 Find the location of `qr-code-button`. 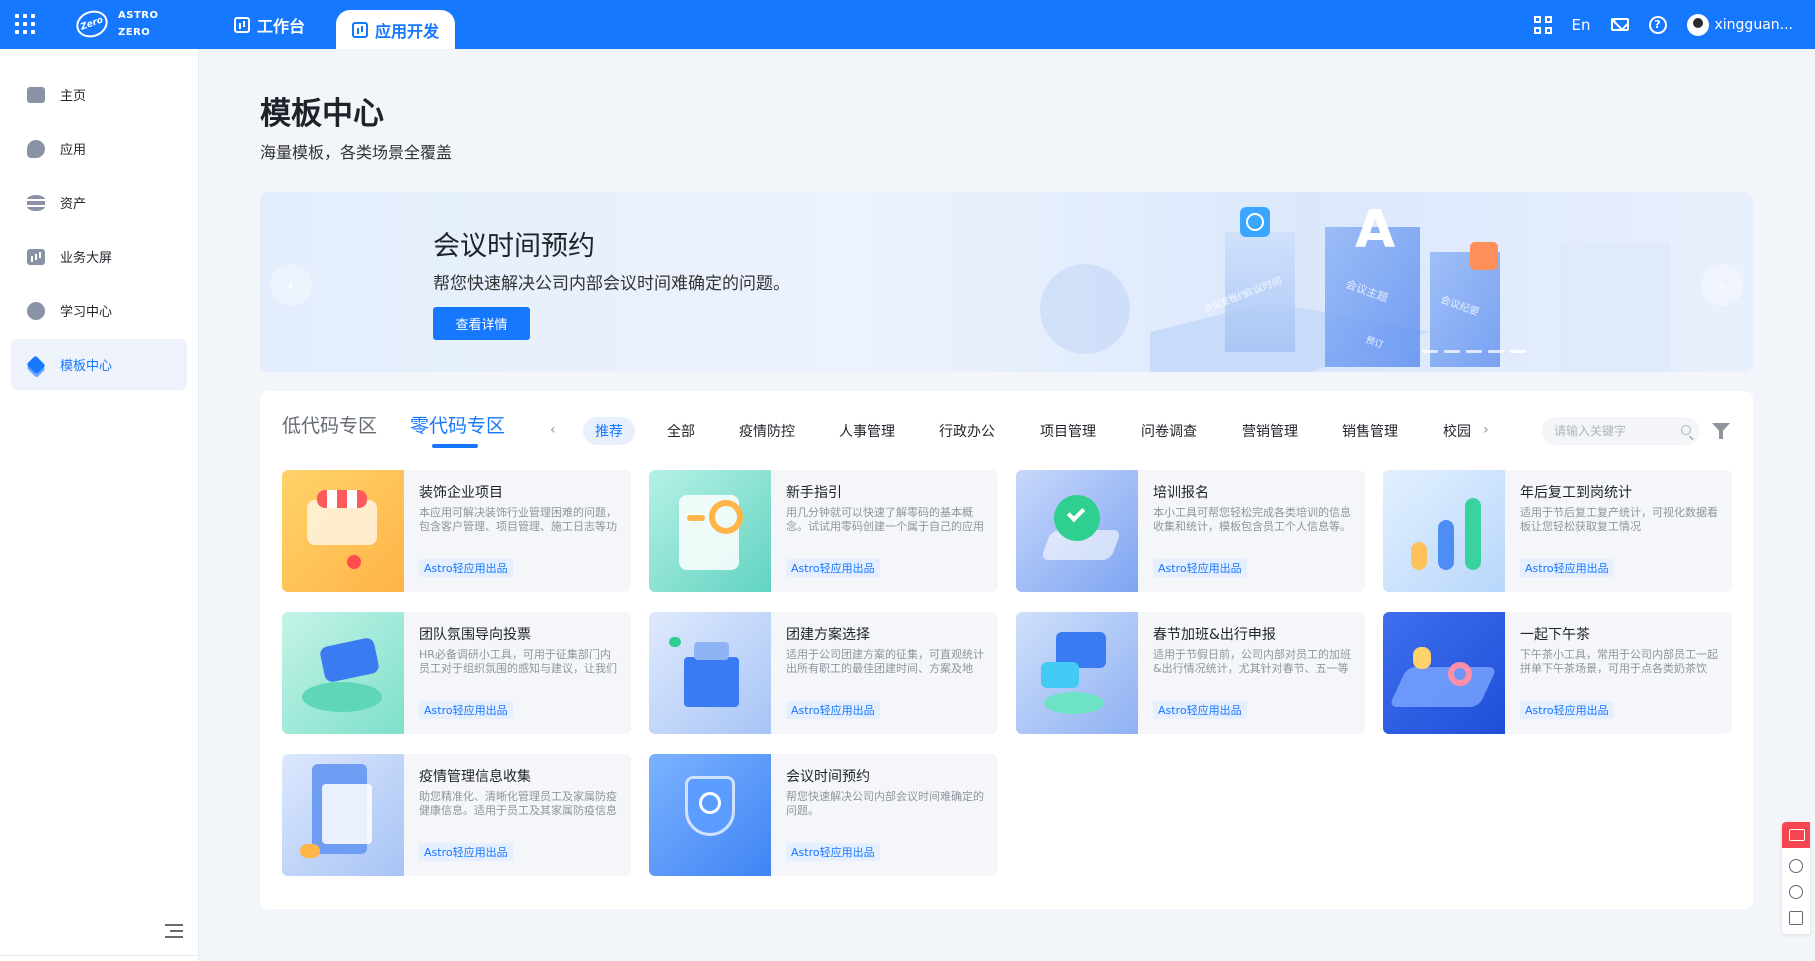

qr-code-button is located at coordinates (1542, 24).